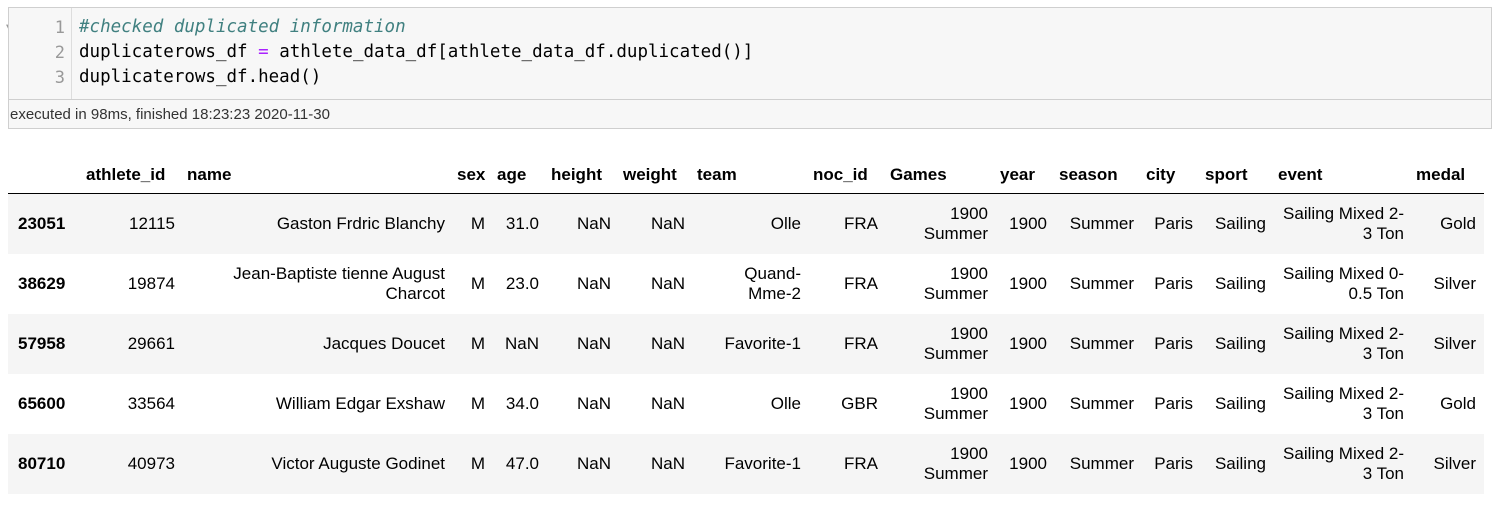 This screenshot has height=507, width=1496. Describe the element at coordinates (242, 27) in the screenshot. I see `code-line-comment: #checked duplicated information` at that location.